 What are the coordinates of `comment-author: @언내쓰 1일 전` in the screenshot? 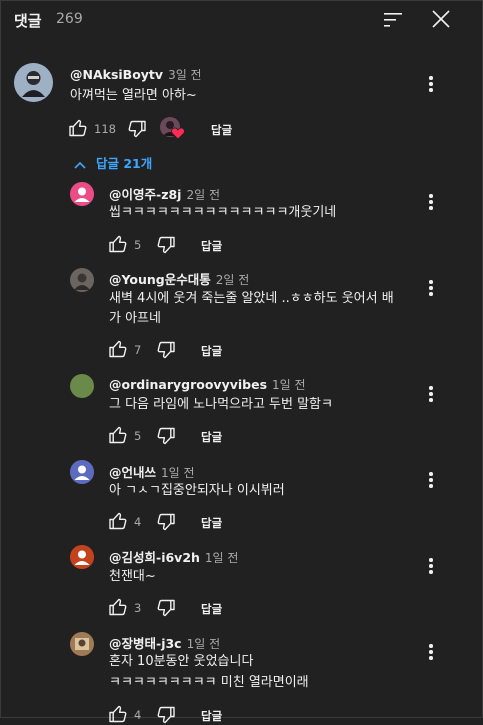 It's located at (152, 471).